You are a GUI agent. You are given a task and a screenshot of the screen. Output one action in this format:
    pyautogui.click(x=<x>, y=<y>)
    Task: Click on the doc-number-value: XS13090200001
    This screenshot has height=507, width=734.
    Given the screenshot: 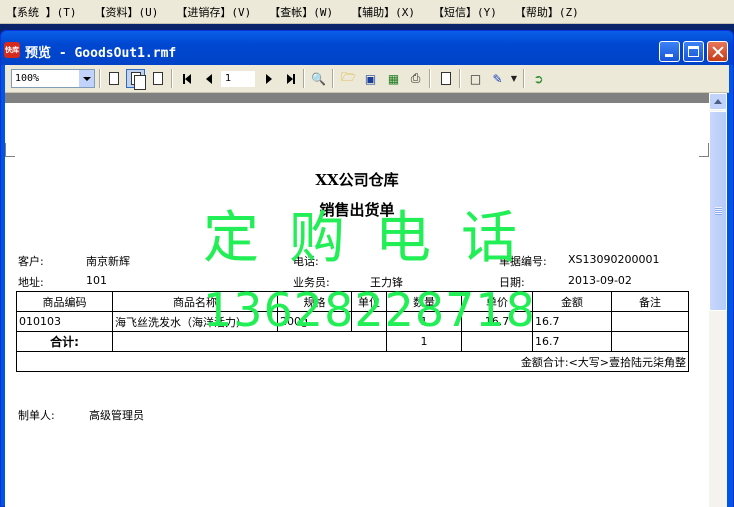 What is the action you would take?
    pyautogui.click(x=614, y=259)
    